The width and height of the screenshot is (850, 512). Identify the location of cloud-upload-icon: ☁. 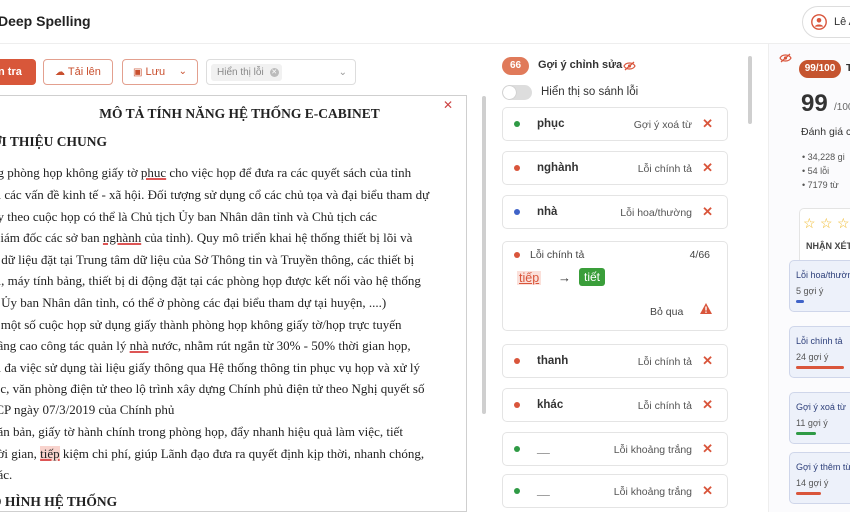
(60, 72).